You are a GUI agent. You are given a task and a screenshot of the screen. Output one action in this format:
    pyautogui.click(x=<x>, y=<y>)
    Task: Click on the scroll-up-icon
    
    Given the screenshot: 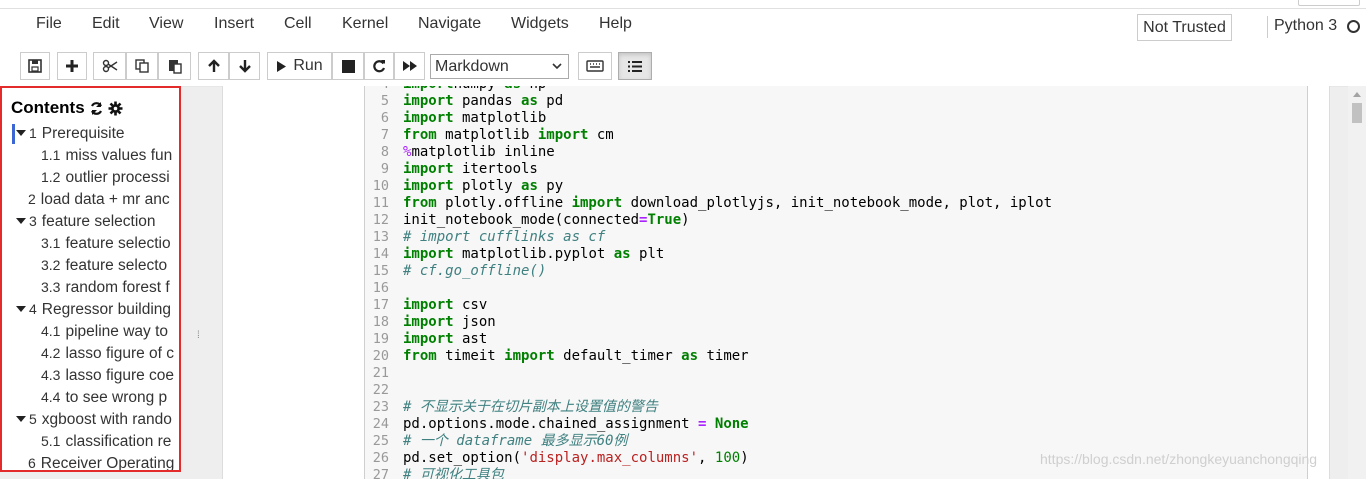 What is the action you would take?
    pyautogui.click(x=1357, y=94)
    